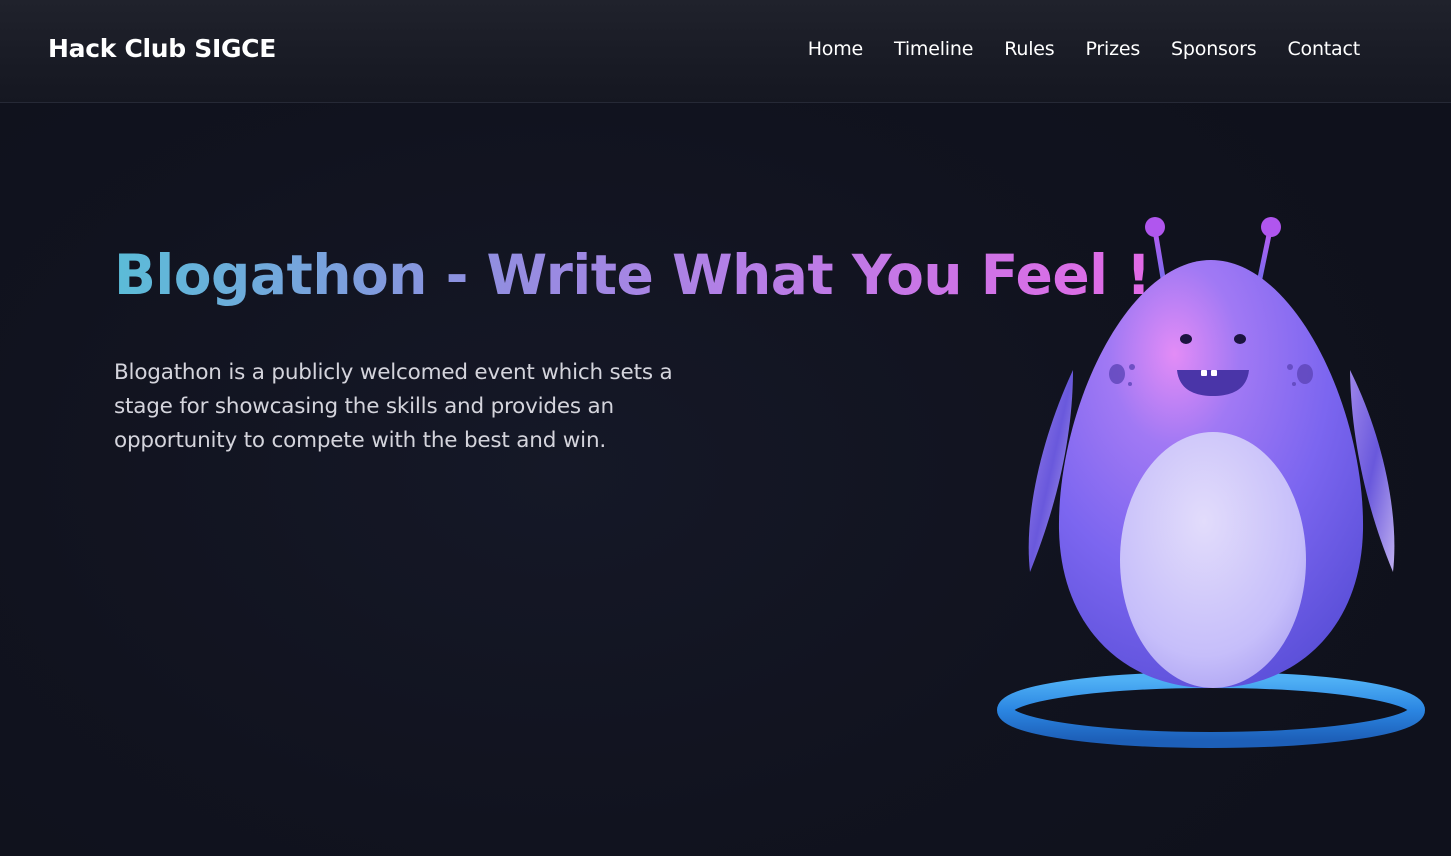  Describe the element at coordinates (836, 49) in the screenshot. I see `nav-home: Home` at that location.